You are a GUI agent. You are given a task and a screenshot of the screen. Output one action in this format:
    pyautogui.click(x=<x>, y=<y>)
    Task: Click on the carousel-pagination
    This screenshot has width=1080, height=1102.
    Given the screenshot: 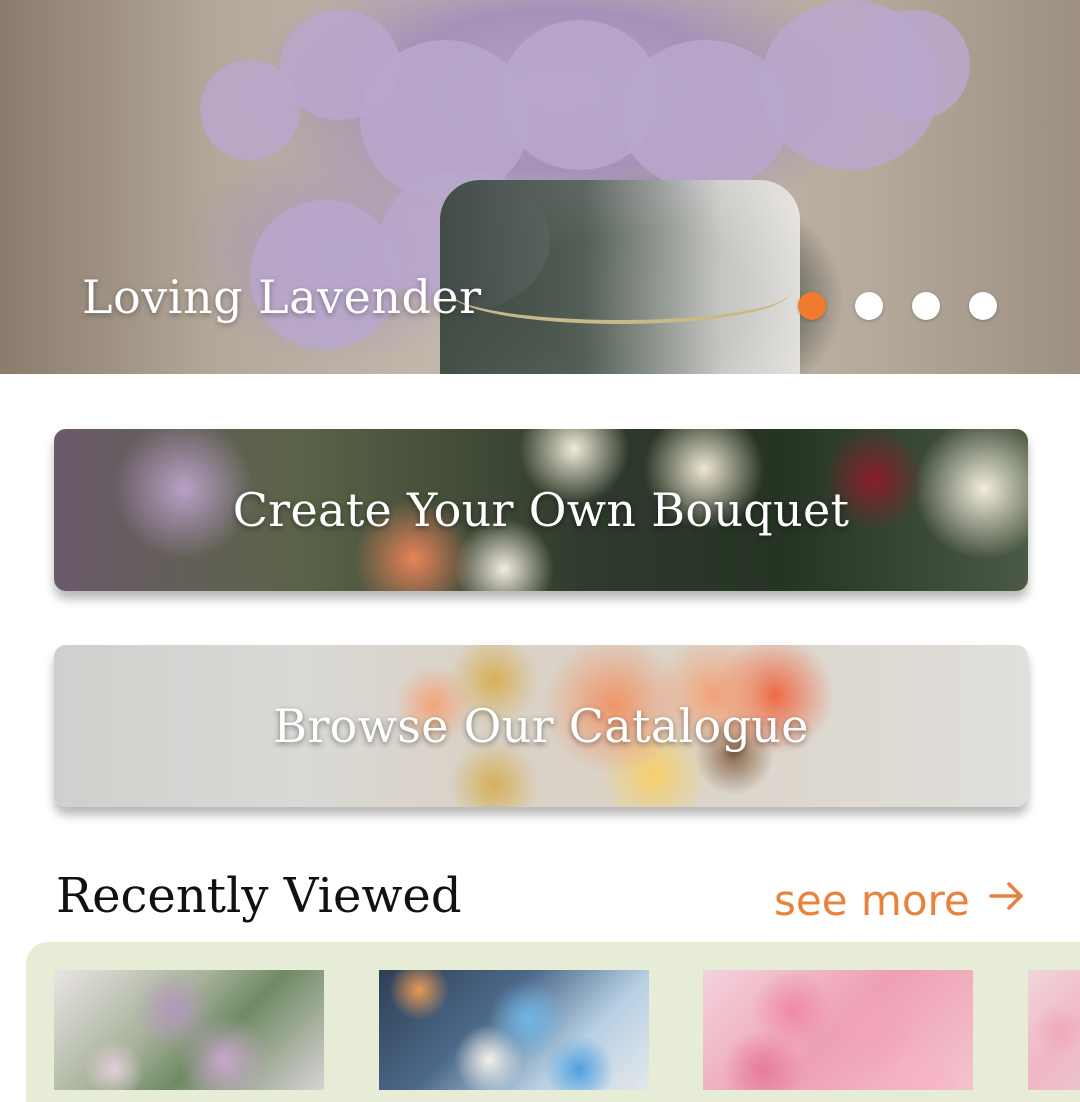 What is the action you would take?
    pyautogui.click(x=897, y=306)
    